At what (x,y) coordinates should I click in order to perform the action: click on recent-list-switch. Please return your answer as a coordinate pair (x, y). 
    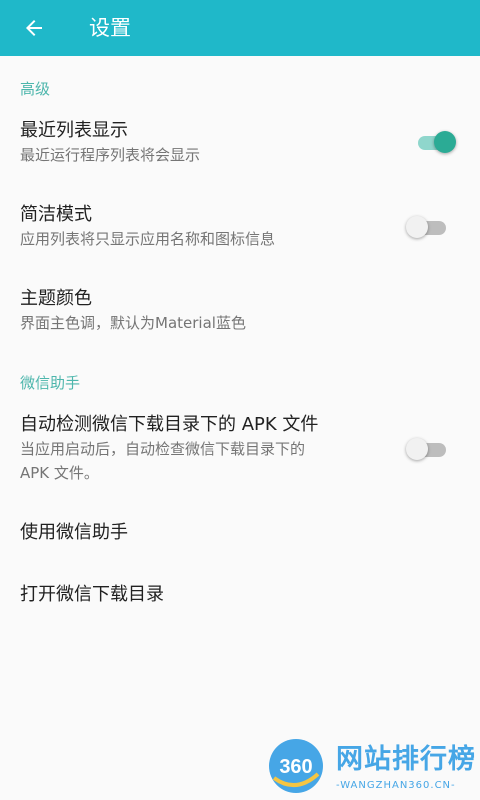
    Looking at the image, I should click on (434, 142).